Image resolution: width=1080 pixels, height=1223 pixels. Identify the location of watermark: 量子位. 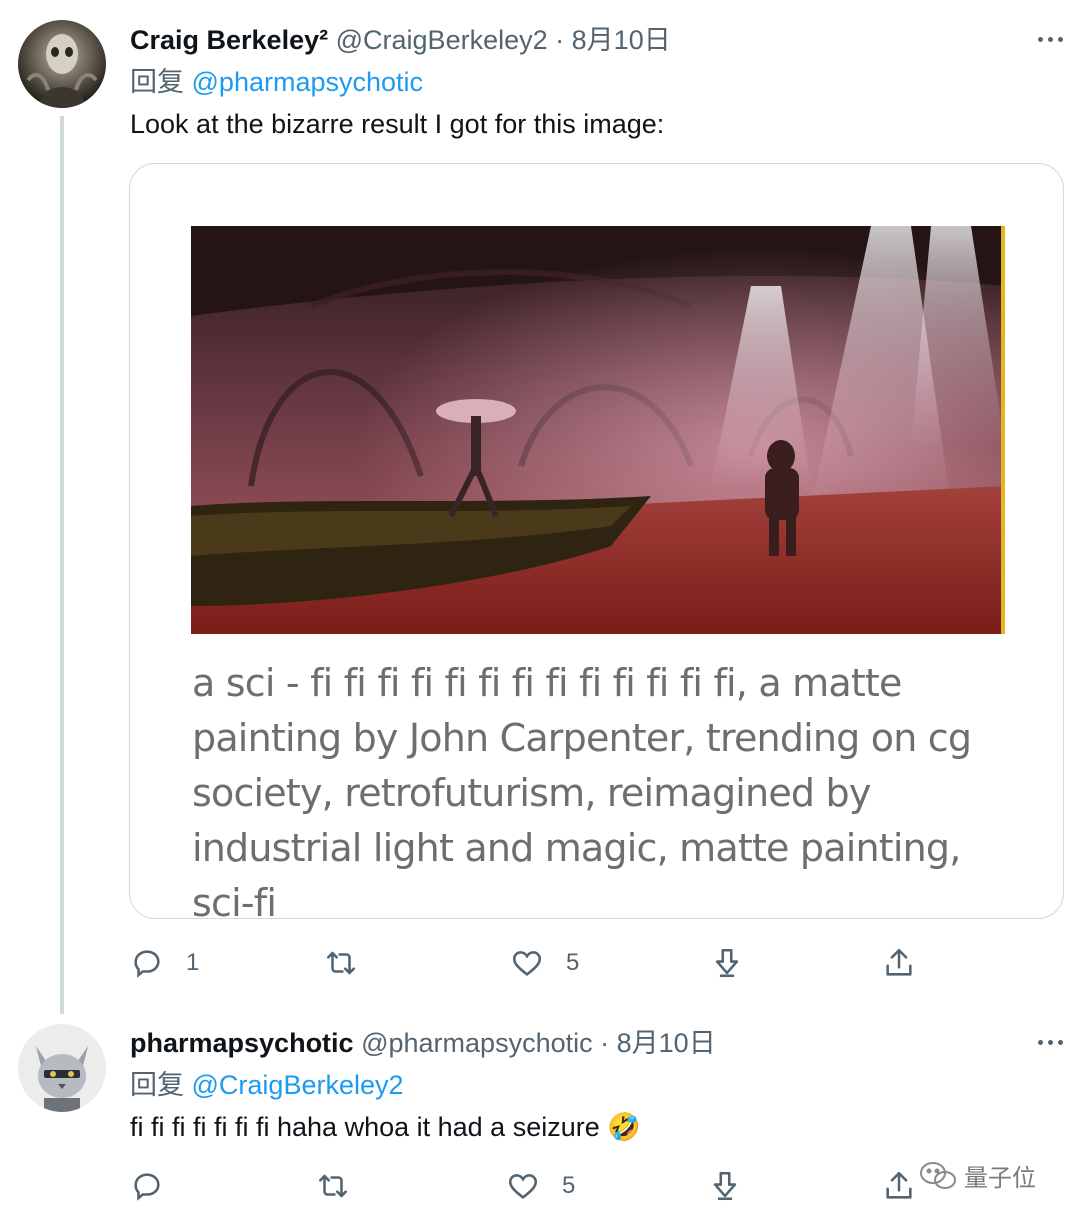
(977, 1175).